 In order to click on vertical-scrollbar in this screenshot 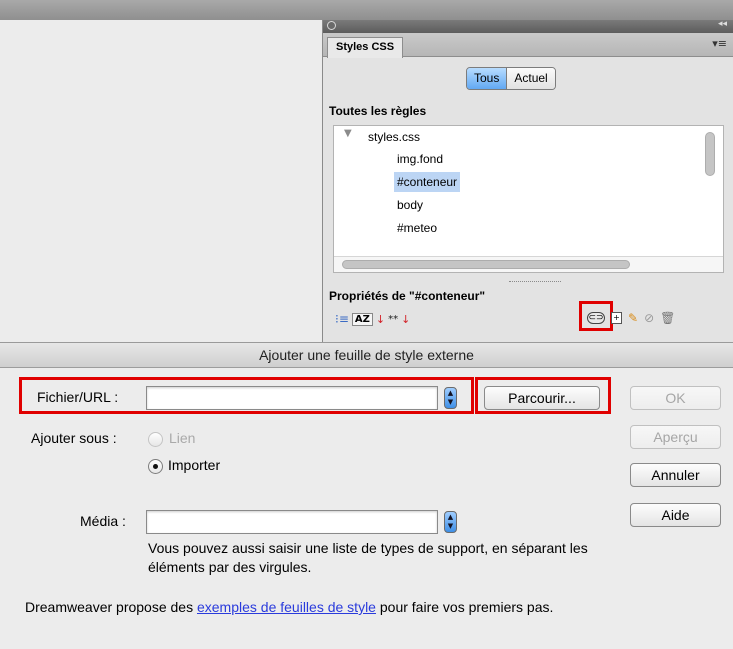, I will do `click(710, 154)`.